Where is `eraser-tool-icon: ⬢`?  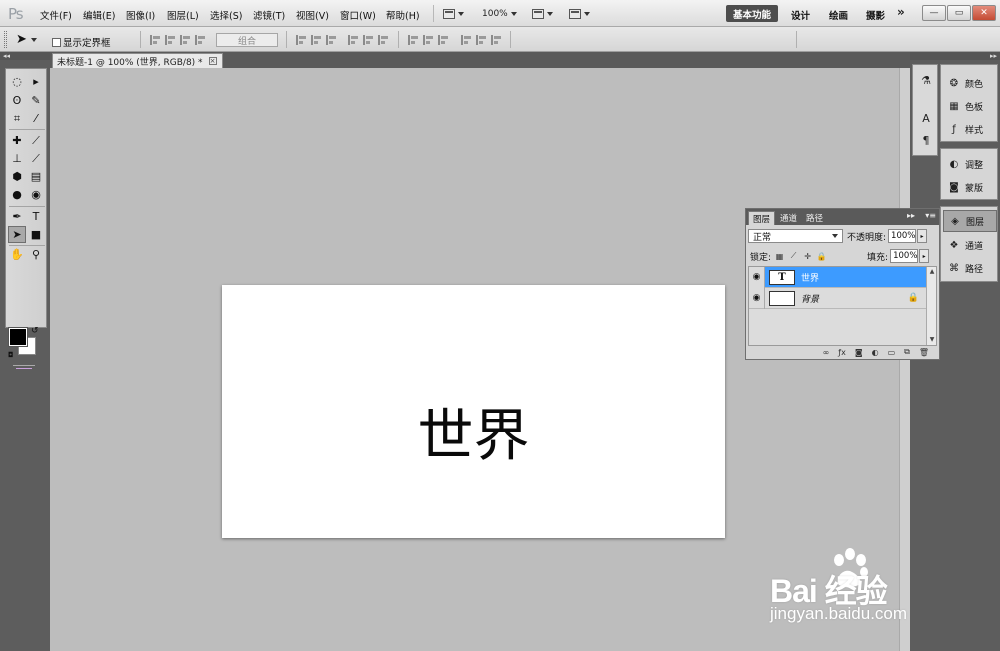 eraser-tool-icon: ⬢ is located at coordinates (17, 176).